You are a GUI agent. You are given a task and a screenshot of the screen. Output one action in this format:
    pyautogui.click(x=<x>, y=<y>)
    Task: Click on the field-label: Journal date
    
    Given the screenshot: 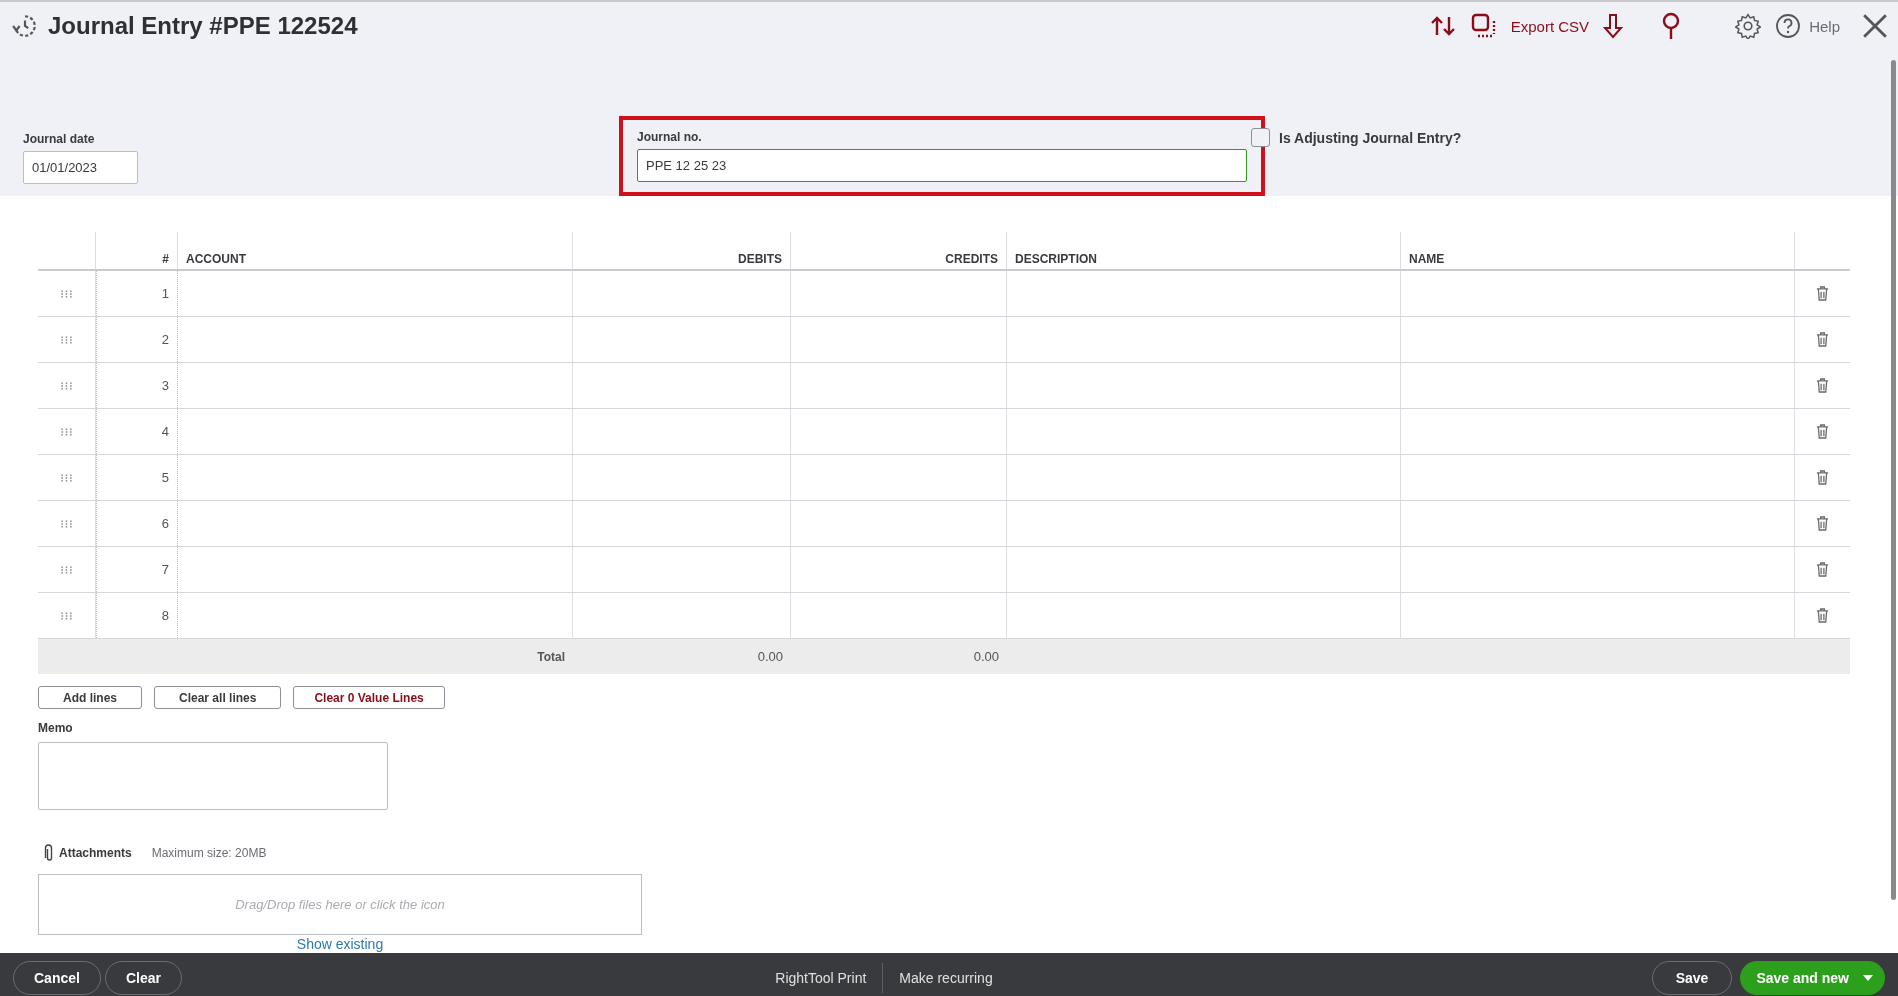 What is the action you would take?
    pyautogui.click(x=59, y=139)
    